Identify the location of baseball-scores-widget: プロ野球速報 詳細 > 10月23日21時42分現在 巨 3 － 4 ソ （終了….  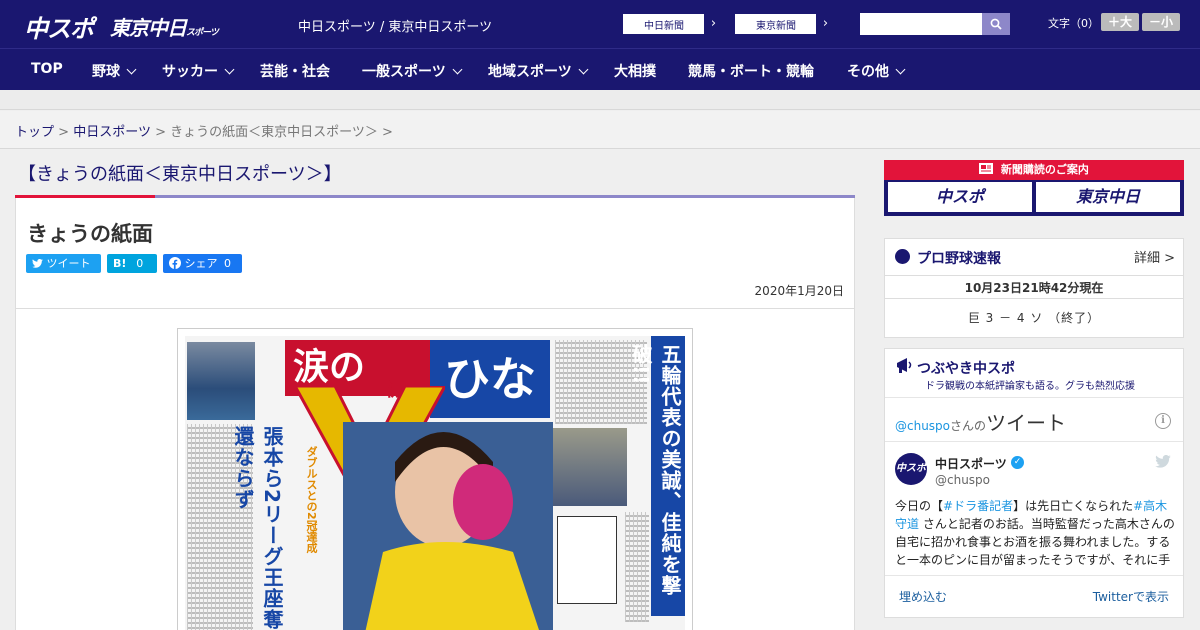
(1034, 288).